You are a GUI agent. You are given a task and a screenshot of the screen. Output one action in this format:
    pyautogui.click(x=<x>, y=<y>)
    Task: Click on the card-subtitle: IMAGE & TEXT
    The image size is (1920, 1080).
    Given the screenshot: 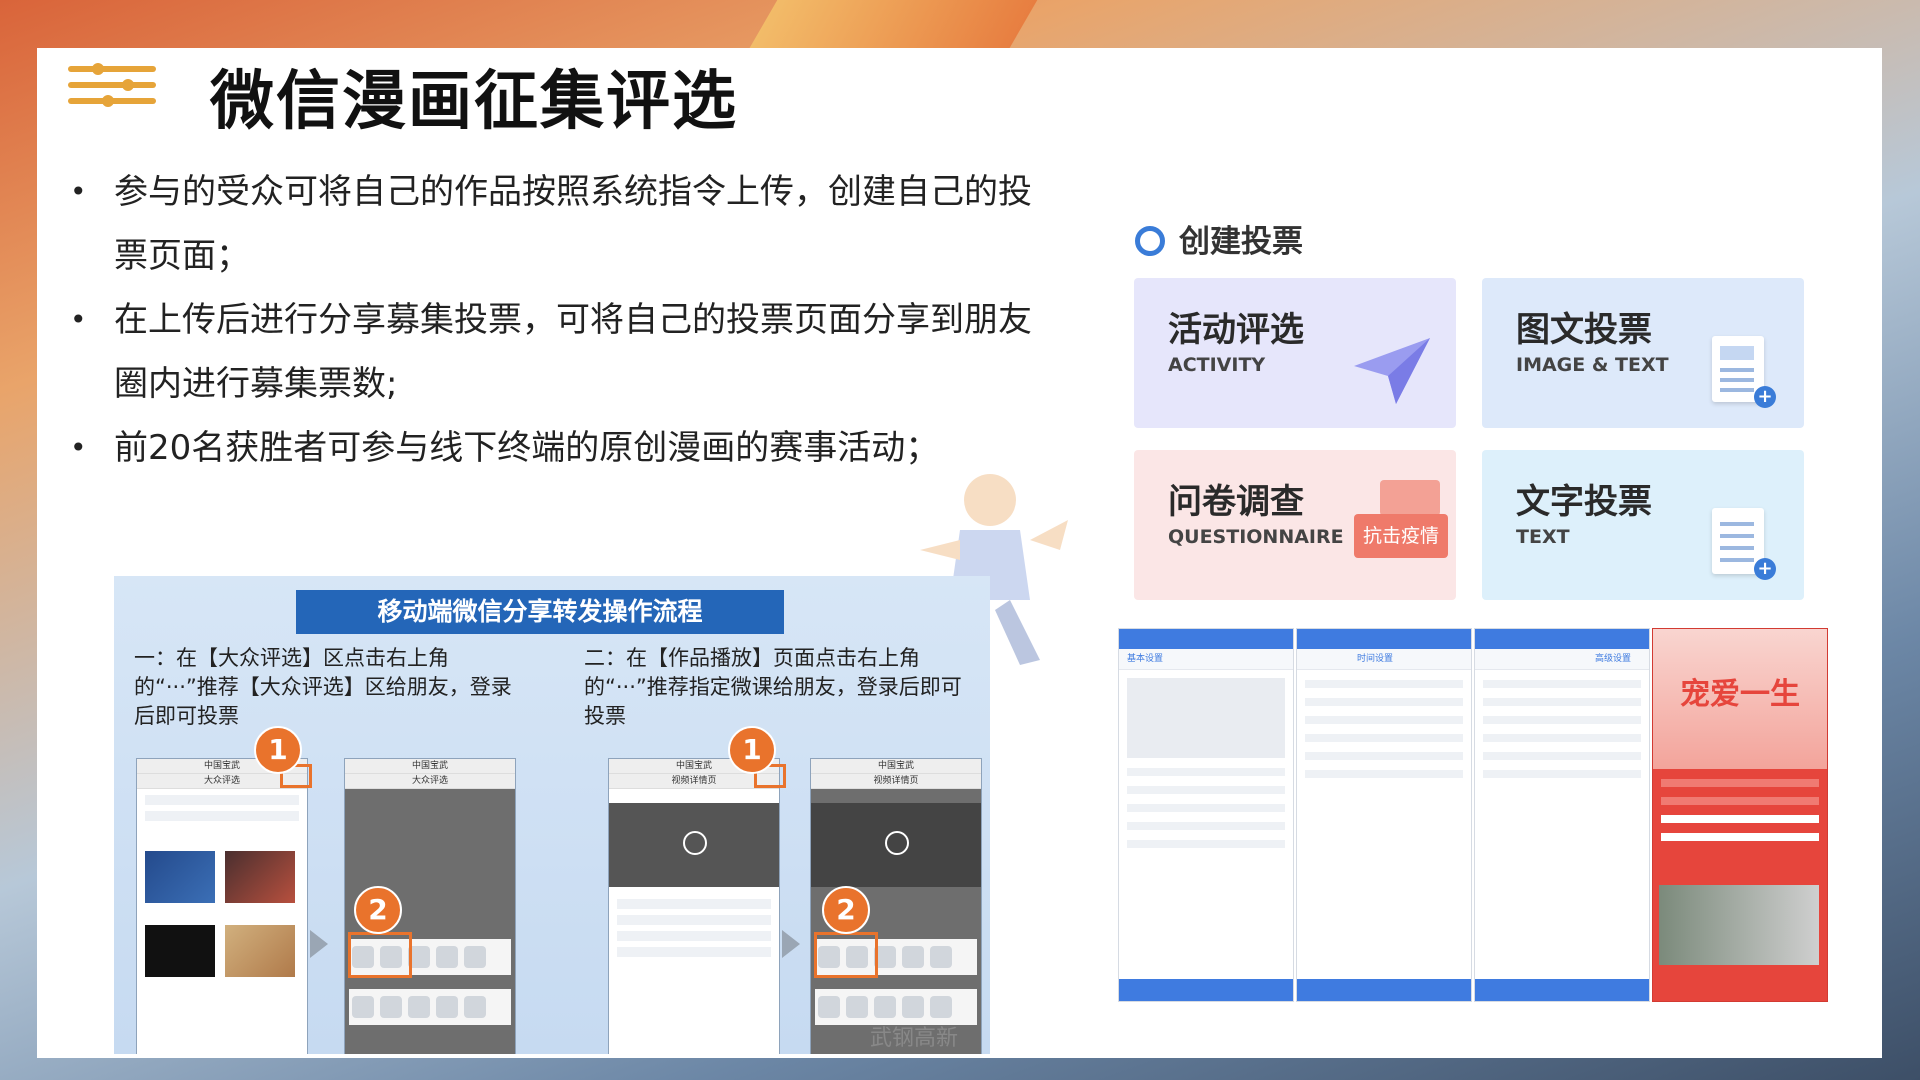 What is the action you would take?
    pyautogui.click(x=1592, y=365)
    